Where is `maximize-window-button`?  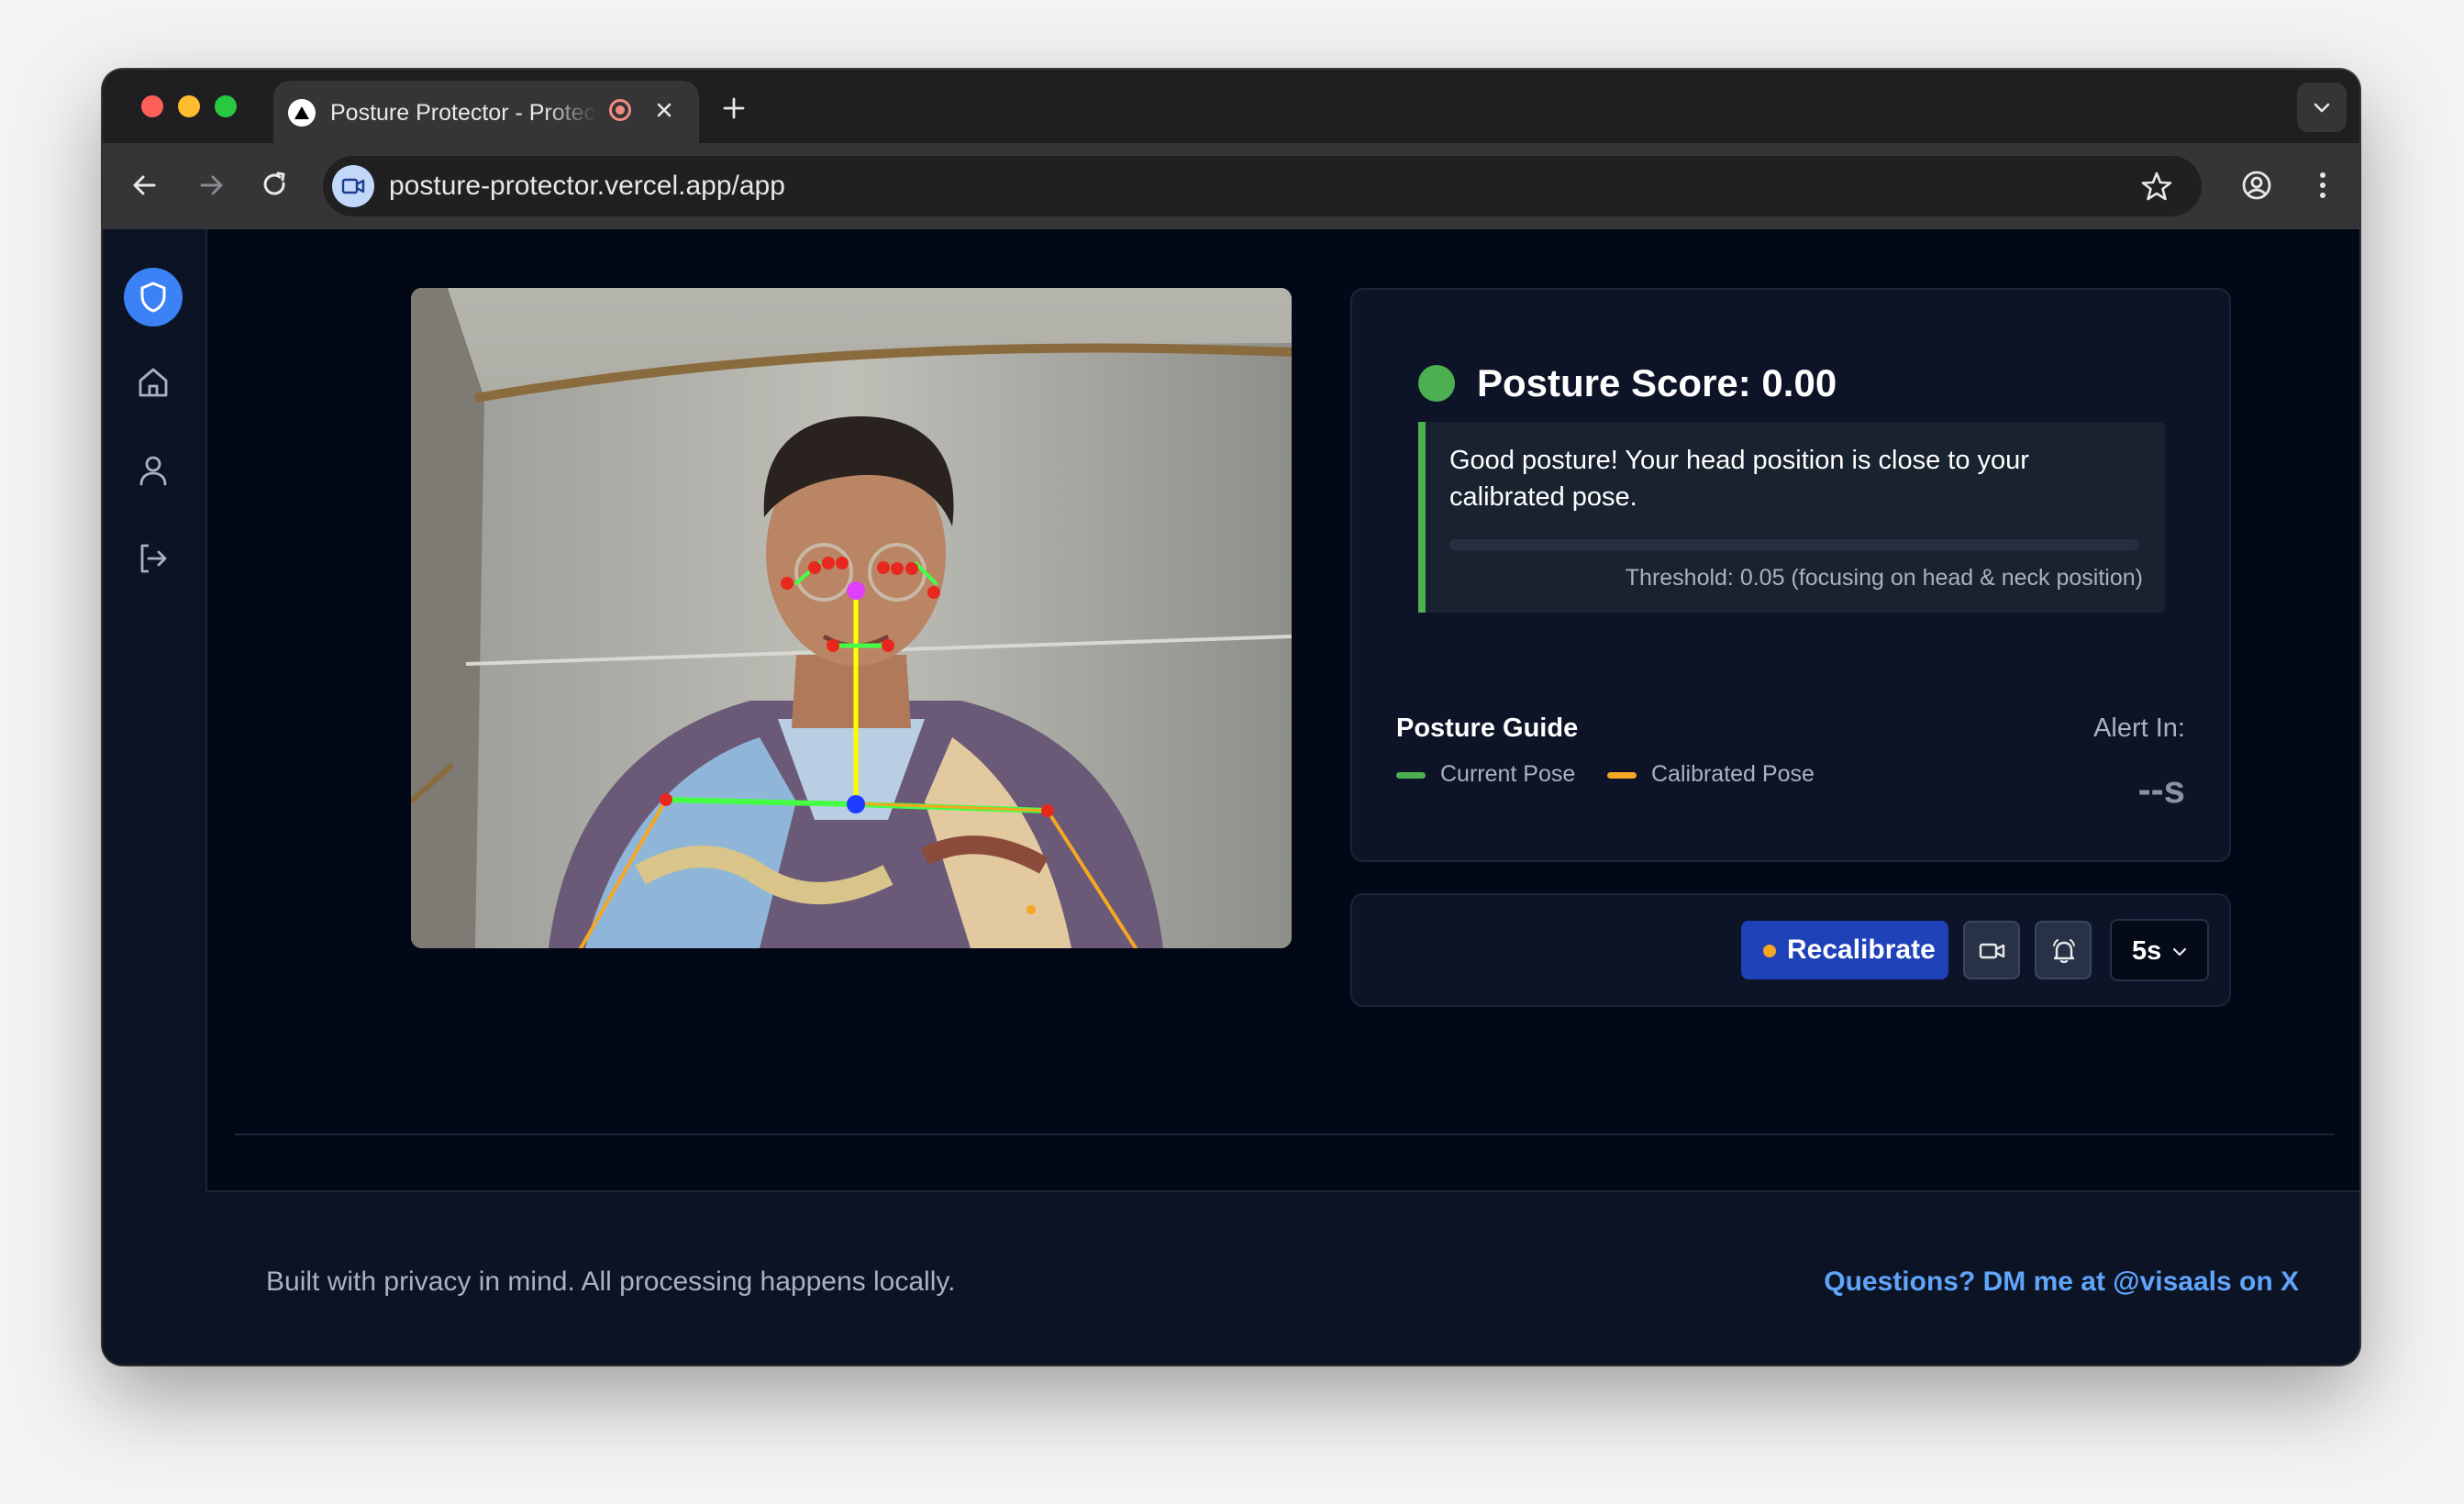
maximize-window-button is located at coordinates (226, 106).